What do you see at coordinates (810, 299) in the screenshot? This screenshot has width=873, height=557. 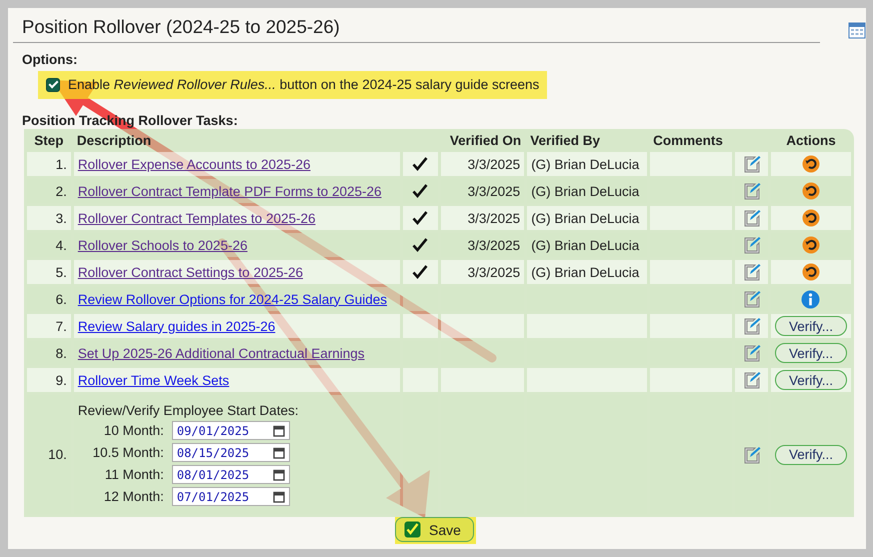 I see `info-icon` at bounding box center [810, 299].